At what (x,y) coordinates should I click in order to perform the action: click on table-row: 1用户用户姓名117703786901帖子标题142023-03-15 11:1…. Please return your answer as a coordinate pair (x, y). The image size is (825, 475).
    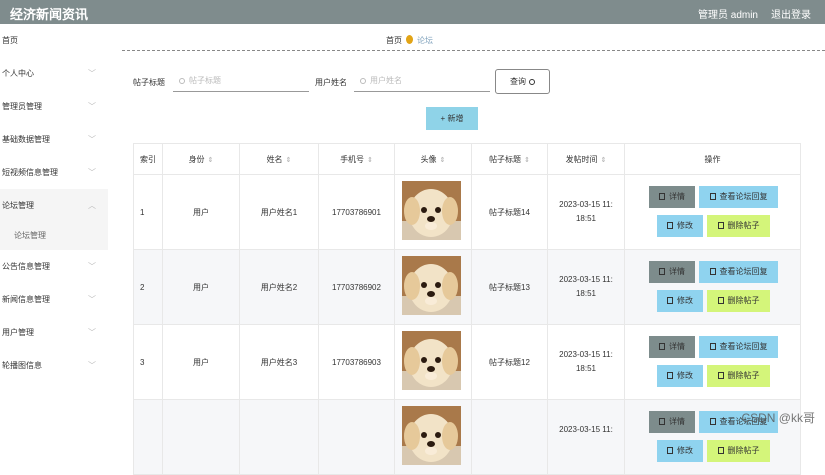
    Looking at the image, I should click on (467, 212).